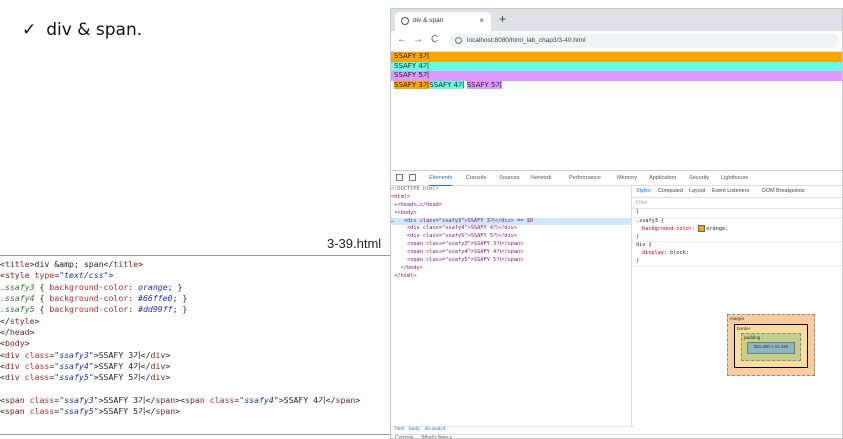  I want to click on code-token: "ssafy5", so click(74, 377).